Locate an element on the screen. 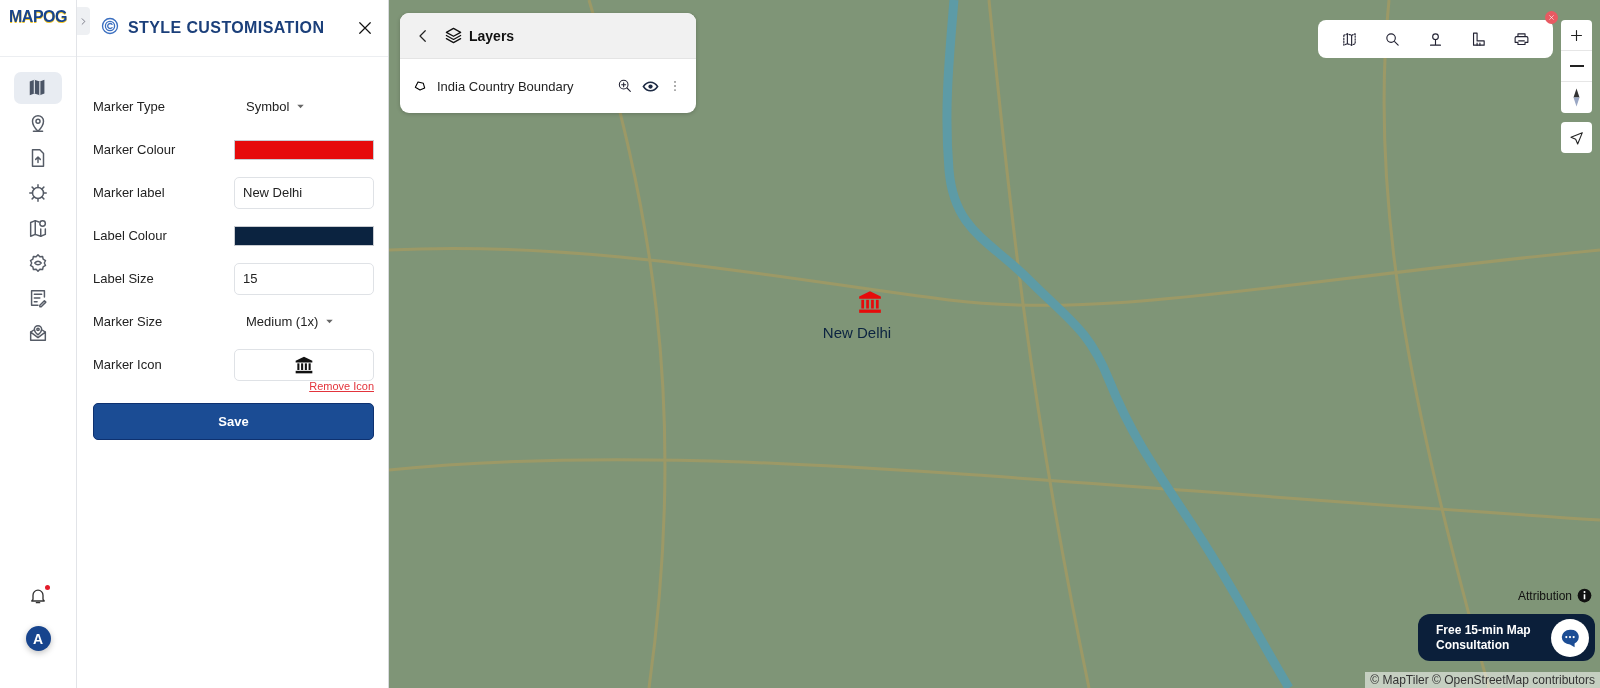 This screenshot has width=1600, height=688. pin-button is located at coordinates (1435, 39).